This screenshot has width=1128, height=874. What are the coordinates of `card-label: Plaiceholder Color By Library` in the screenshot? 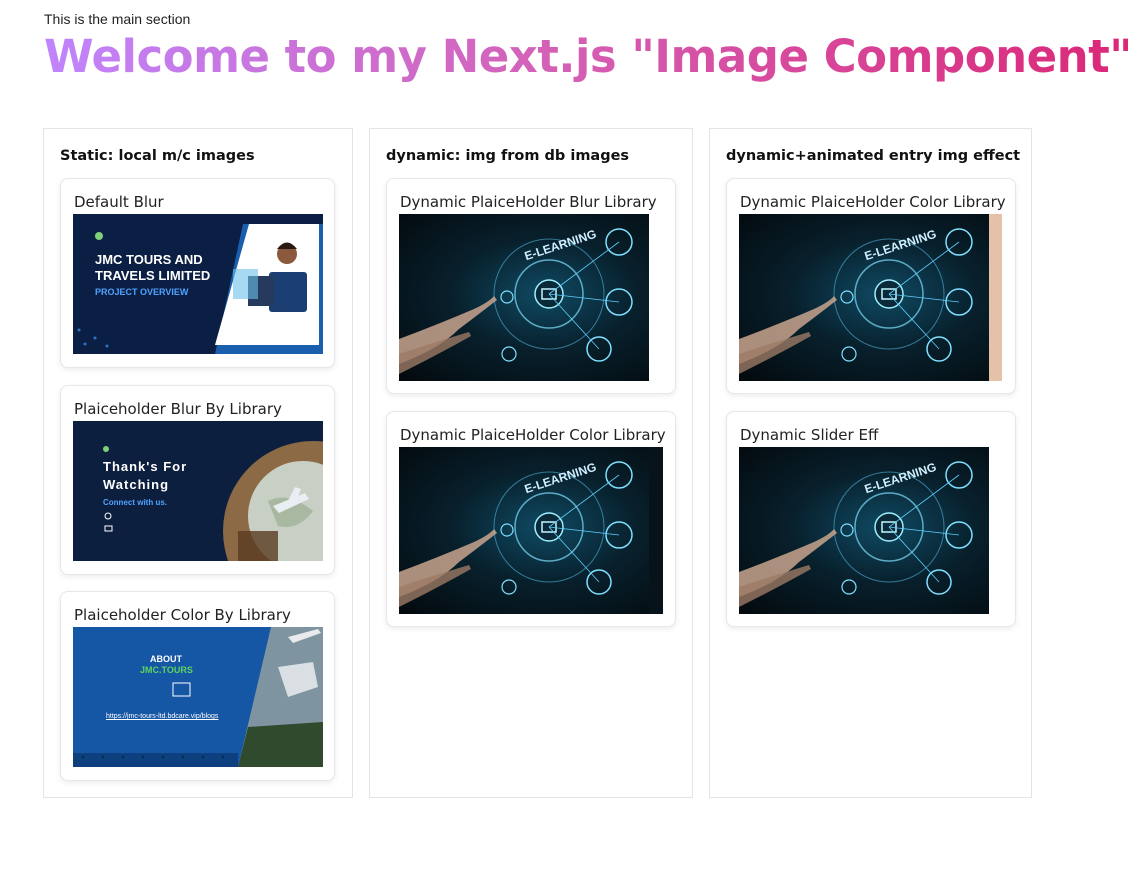 It's located at (182, 615).